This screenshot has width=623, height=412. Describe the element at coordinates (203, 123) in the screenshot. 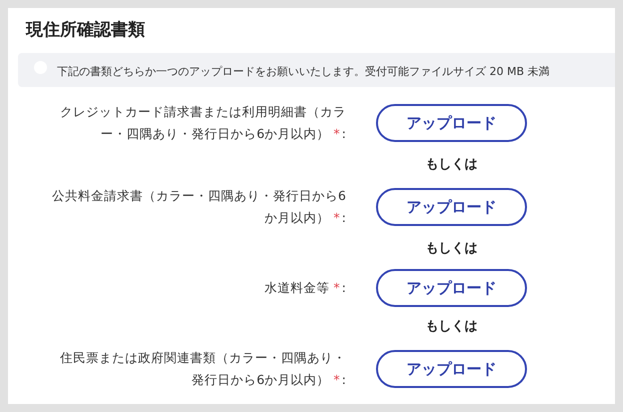

I see `document-label: クレジットカード請求書または利用明細書（カラ ー・四隅あり・発行日から6か月以内） * :` at that location.